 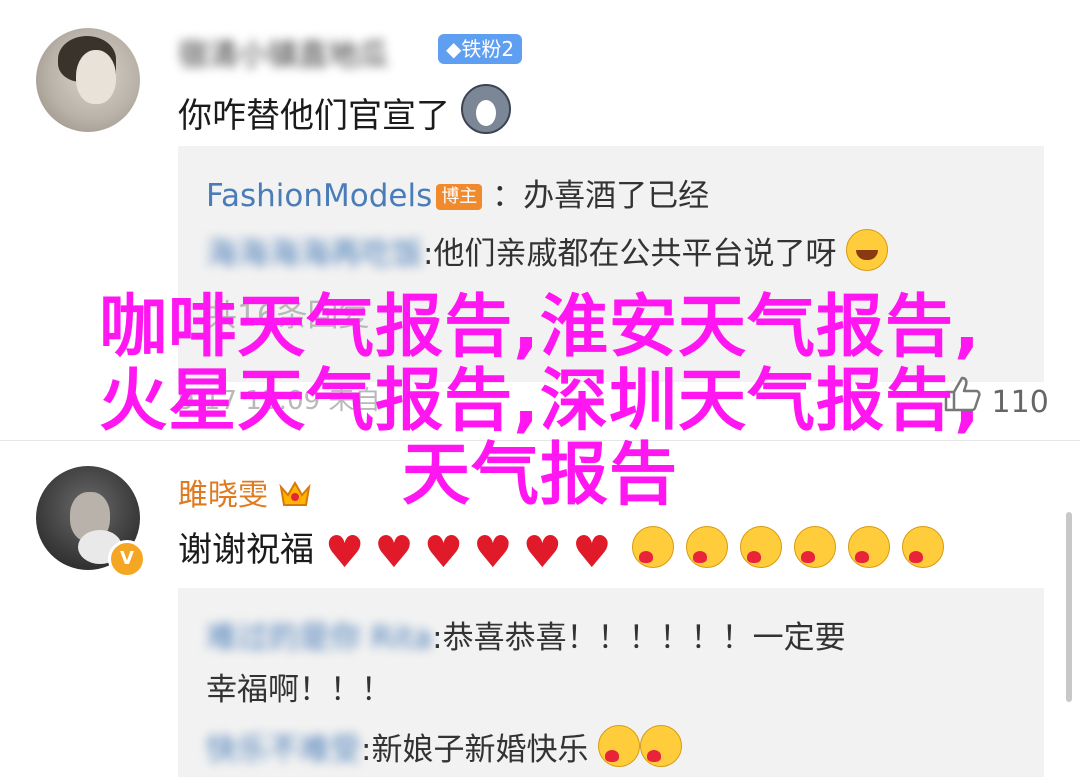 What do you see at coordinates (319, 196) in the screenshot?
I see `reply-user-link: FashionModels` at bounding box center [319, 196].